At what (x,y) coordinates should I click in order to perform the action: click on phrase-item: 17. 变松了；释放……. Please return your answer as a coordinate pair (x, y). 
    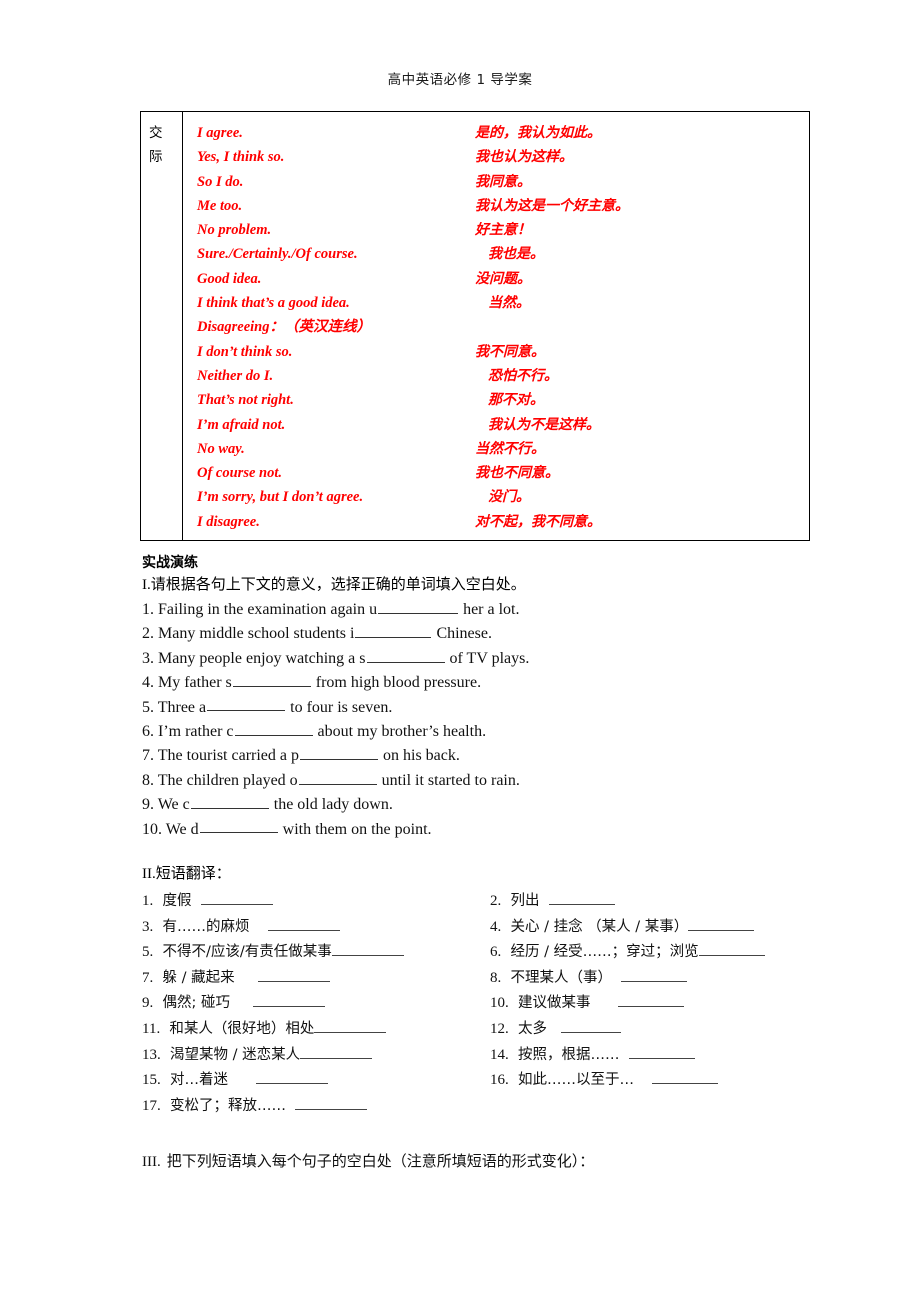
    Looking at the image, I should click on (255, 1107).